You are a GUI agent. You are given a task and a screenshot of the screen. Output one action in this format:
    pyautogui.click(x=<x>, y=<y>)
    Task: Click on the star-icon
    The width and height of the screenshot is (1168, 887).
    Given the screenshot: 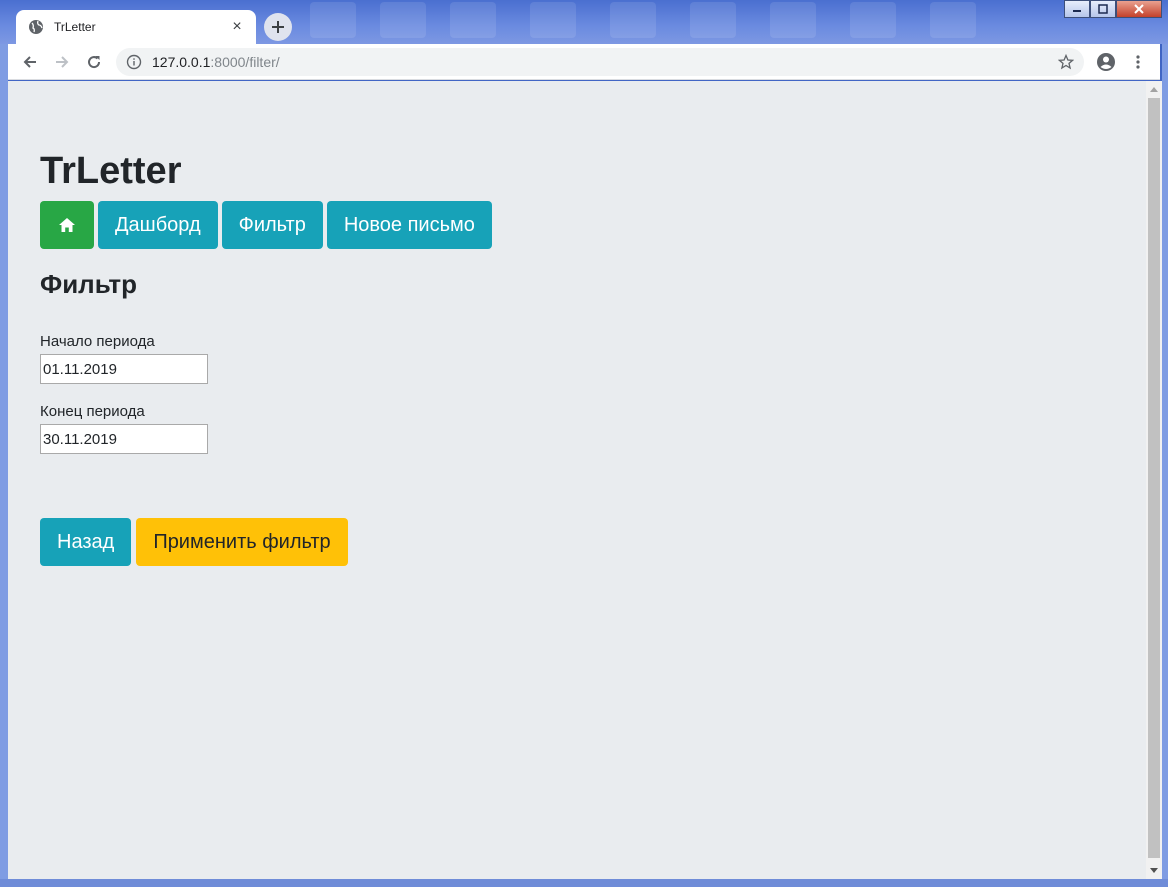 What is the action you would take?
    pyautogui.click(x=1066, y=61)
    